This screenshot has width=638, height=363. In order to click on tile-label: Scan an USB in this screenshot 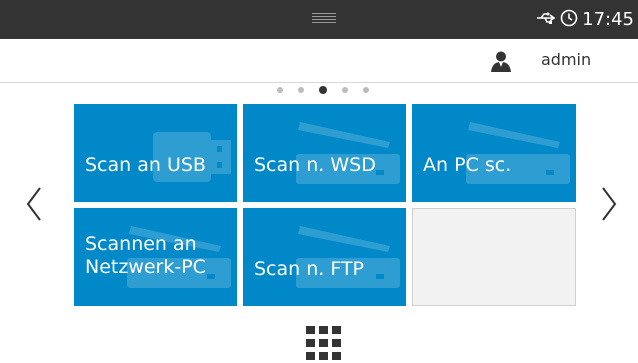, I will do `click(145, 165)`.